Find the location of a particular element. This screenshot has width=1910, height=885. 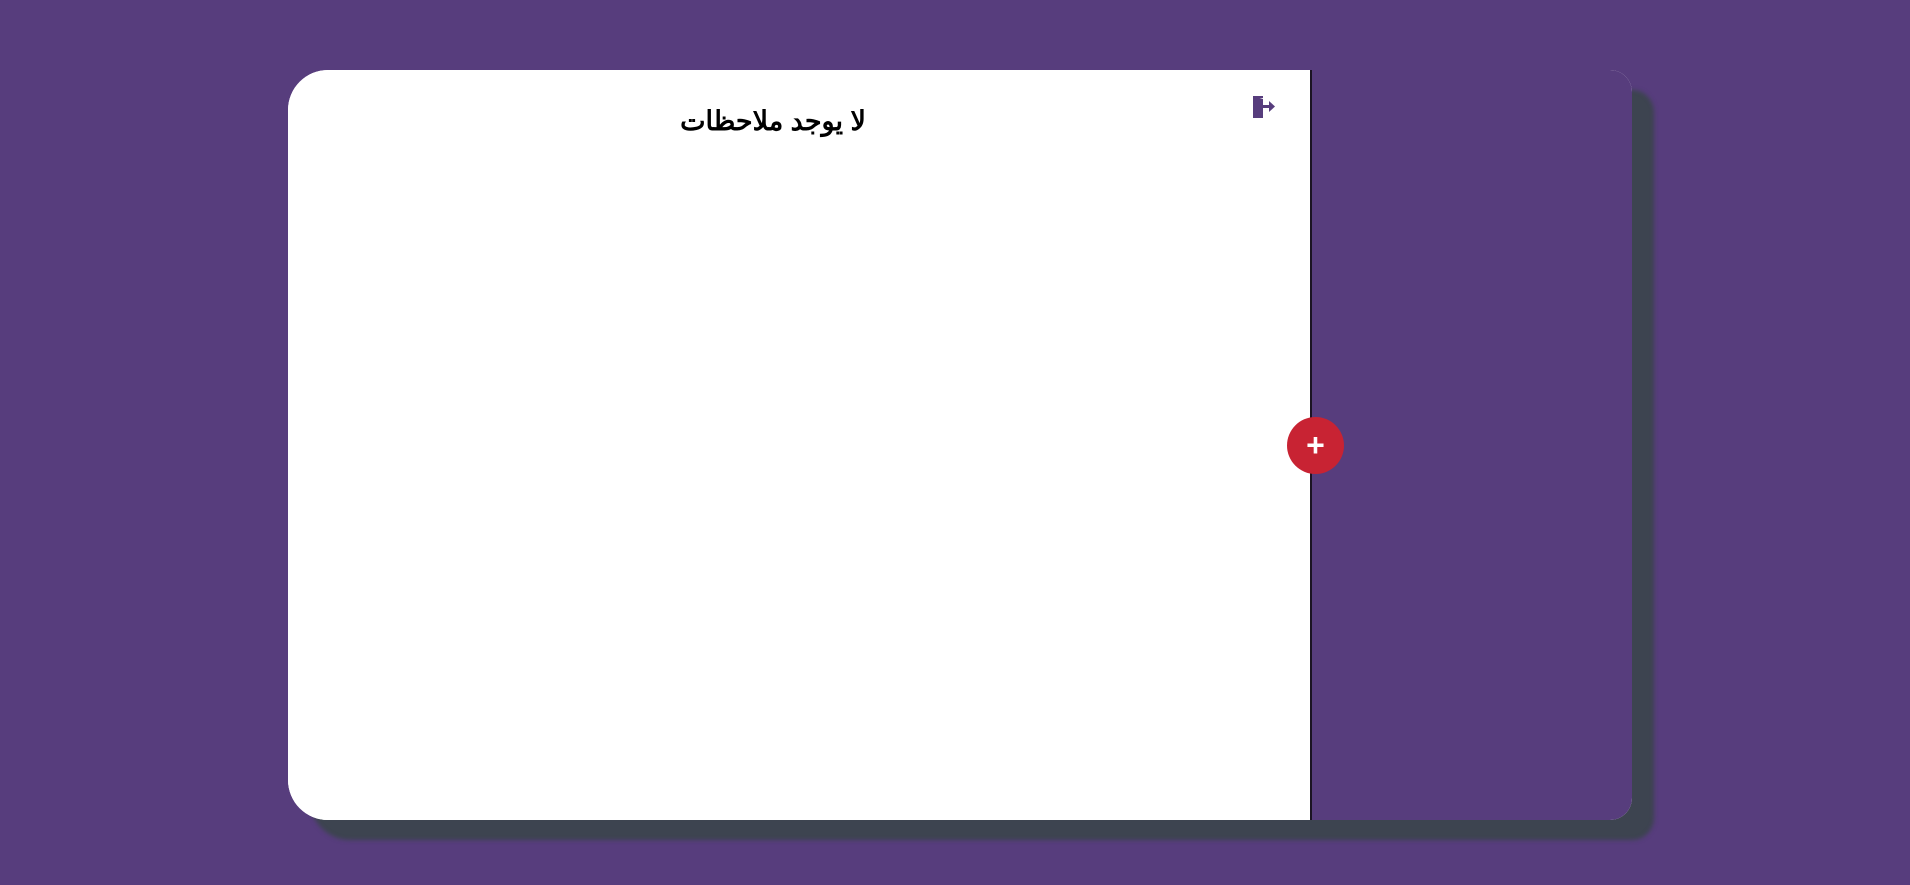

add-note-button: + is located at coordinates (1315, 445).